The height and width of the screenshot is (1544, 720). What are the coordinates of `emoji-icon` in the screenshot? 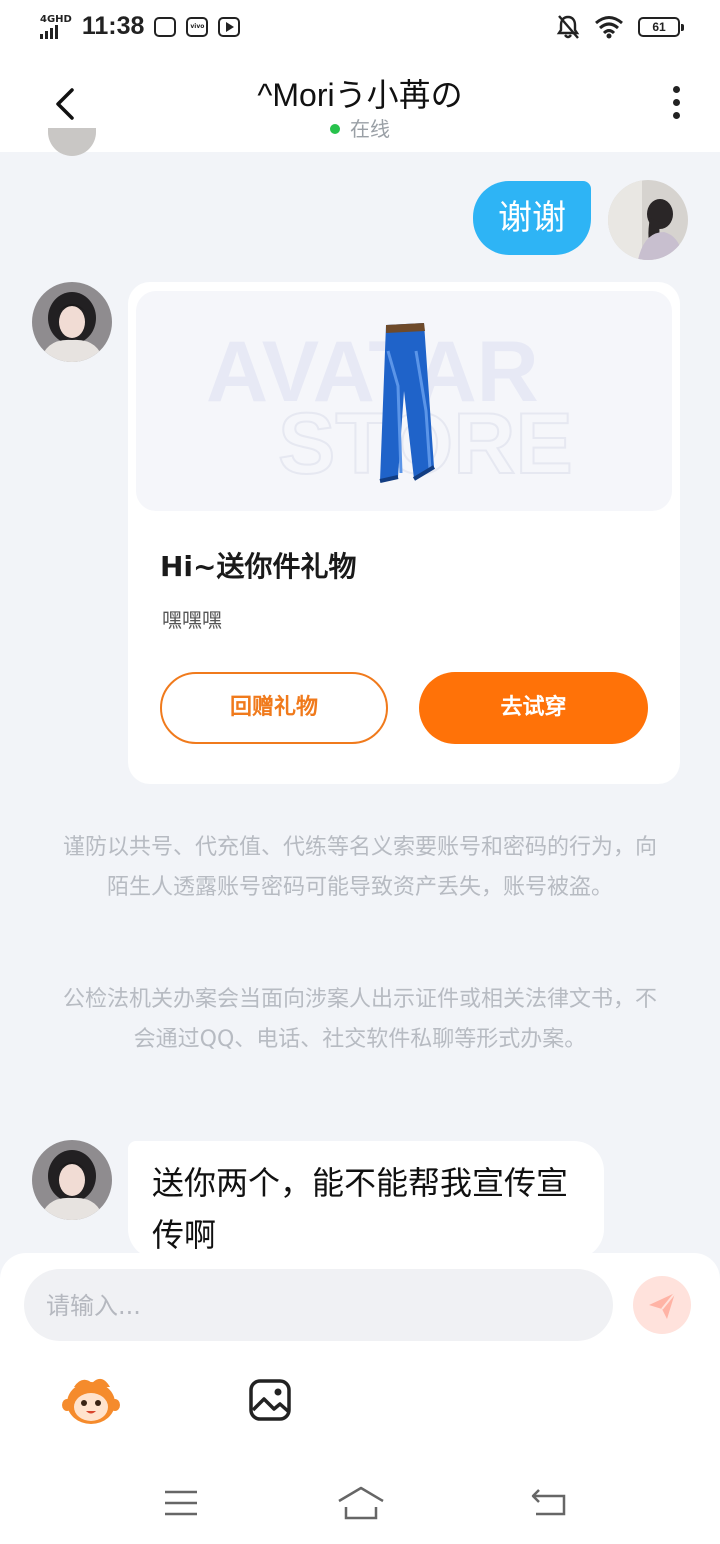 It's located at (91, 1401).